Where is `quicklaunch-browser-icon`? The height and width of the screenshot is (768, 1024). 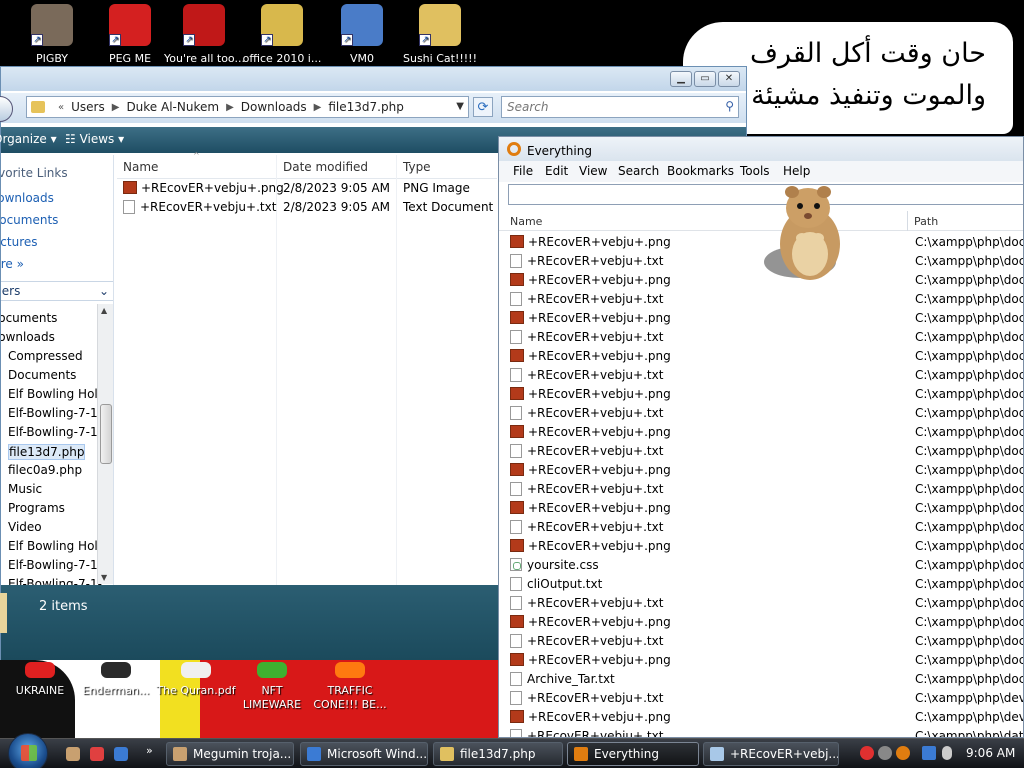
quicklaunch-browser-icon is located at coordinates (97, 754).